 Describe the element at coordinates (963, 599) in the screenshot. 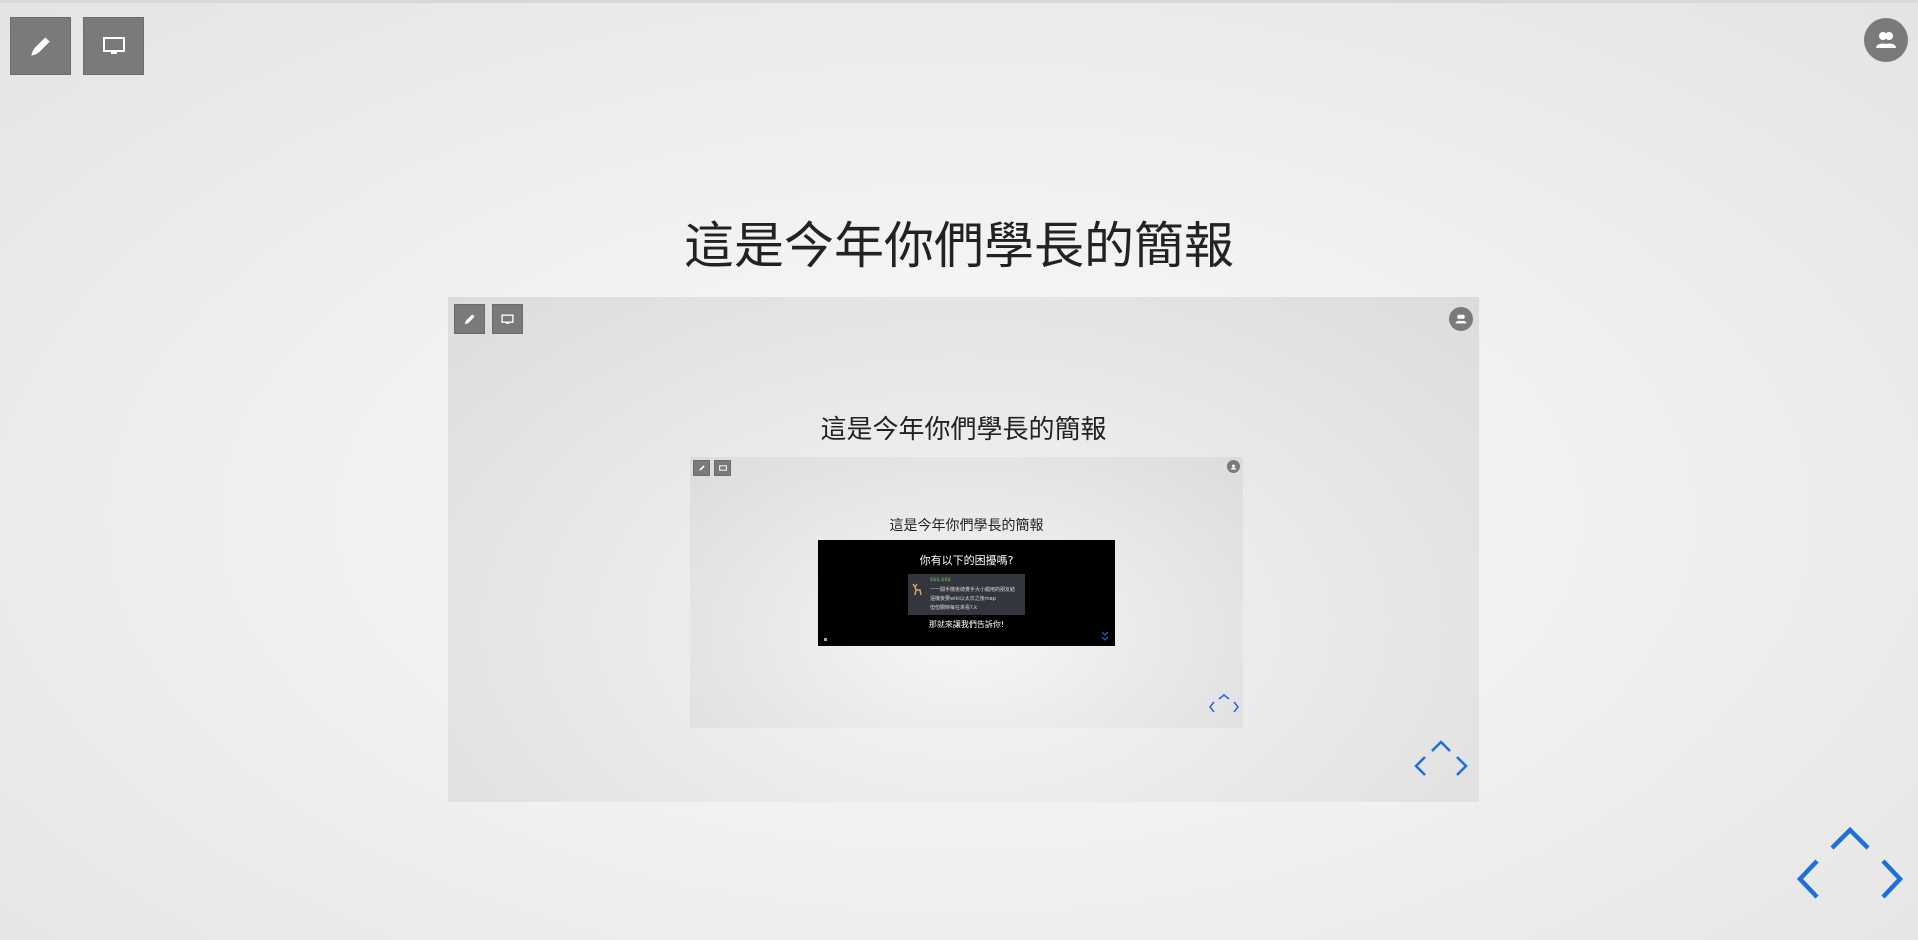

I see `card-line: 遠機後要wiki以太次之後map` at that location.